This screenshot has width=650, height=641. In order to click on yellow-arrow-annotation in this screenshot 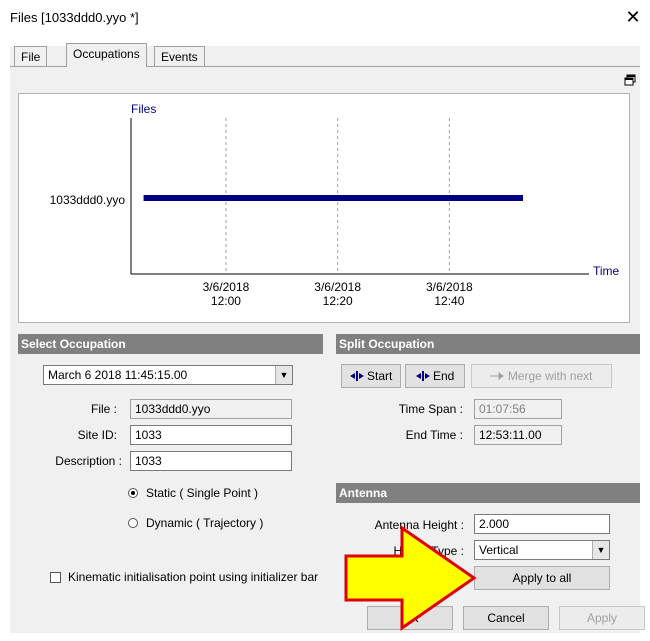, I will do `click(410, 578)`.